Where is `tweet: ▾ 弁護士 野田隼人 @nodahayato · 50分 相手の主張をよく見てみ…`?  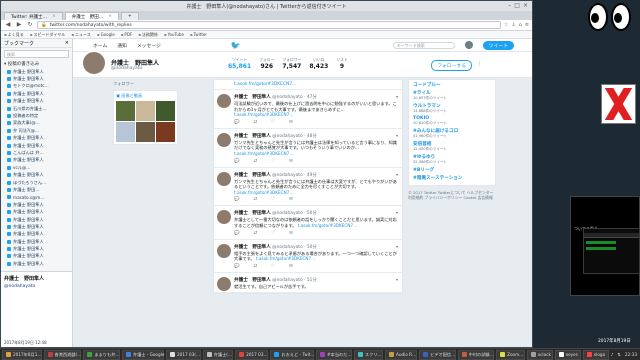 tweet: ▾ 弁護士 野田隼人 @nodahayato · 50分 相手の主張をよく見てみ… is located at coordinates (308, 256).